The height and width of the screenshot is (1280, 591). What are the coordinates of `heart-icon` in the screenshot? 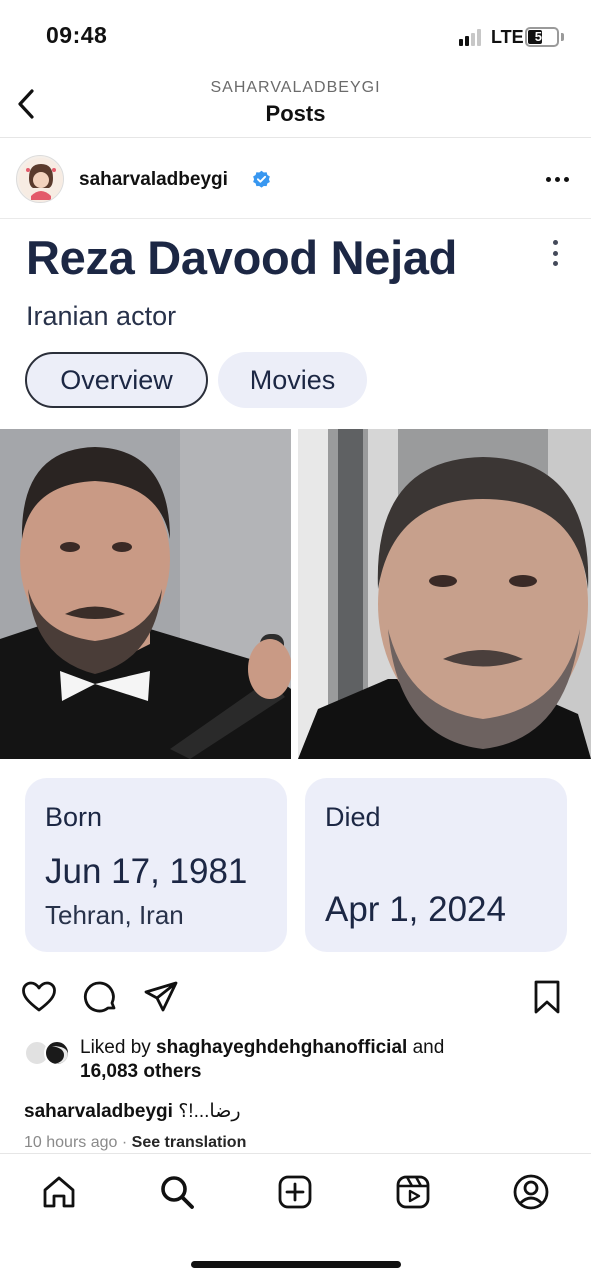 It's located at (39, 996).